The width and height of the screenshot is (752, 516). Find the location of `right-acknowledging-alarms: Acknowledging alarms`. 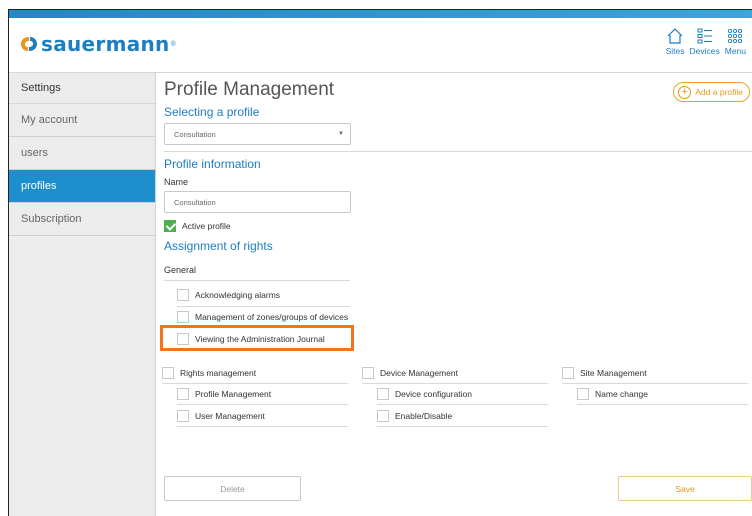

right-acknowledging-alarms: Acknowledging alarms is located at coordinates (228, 295).